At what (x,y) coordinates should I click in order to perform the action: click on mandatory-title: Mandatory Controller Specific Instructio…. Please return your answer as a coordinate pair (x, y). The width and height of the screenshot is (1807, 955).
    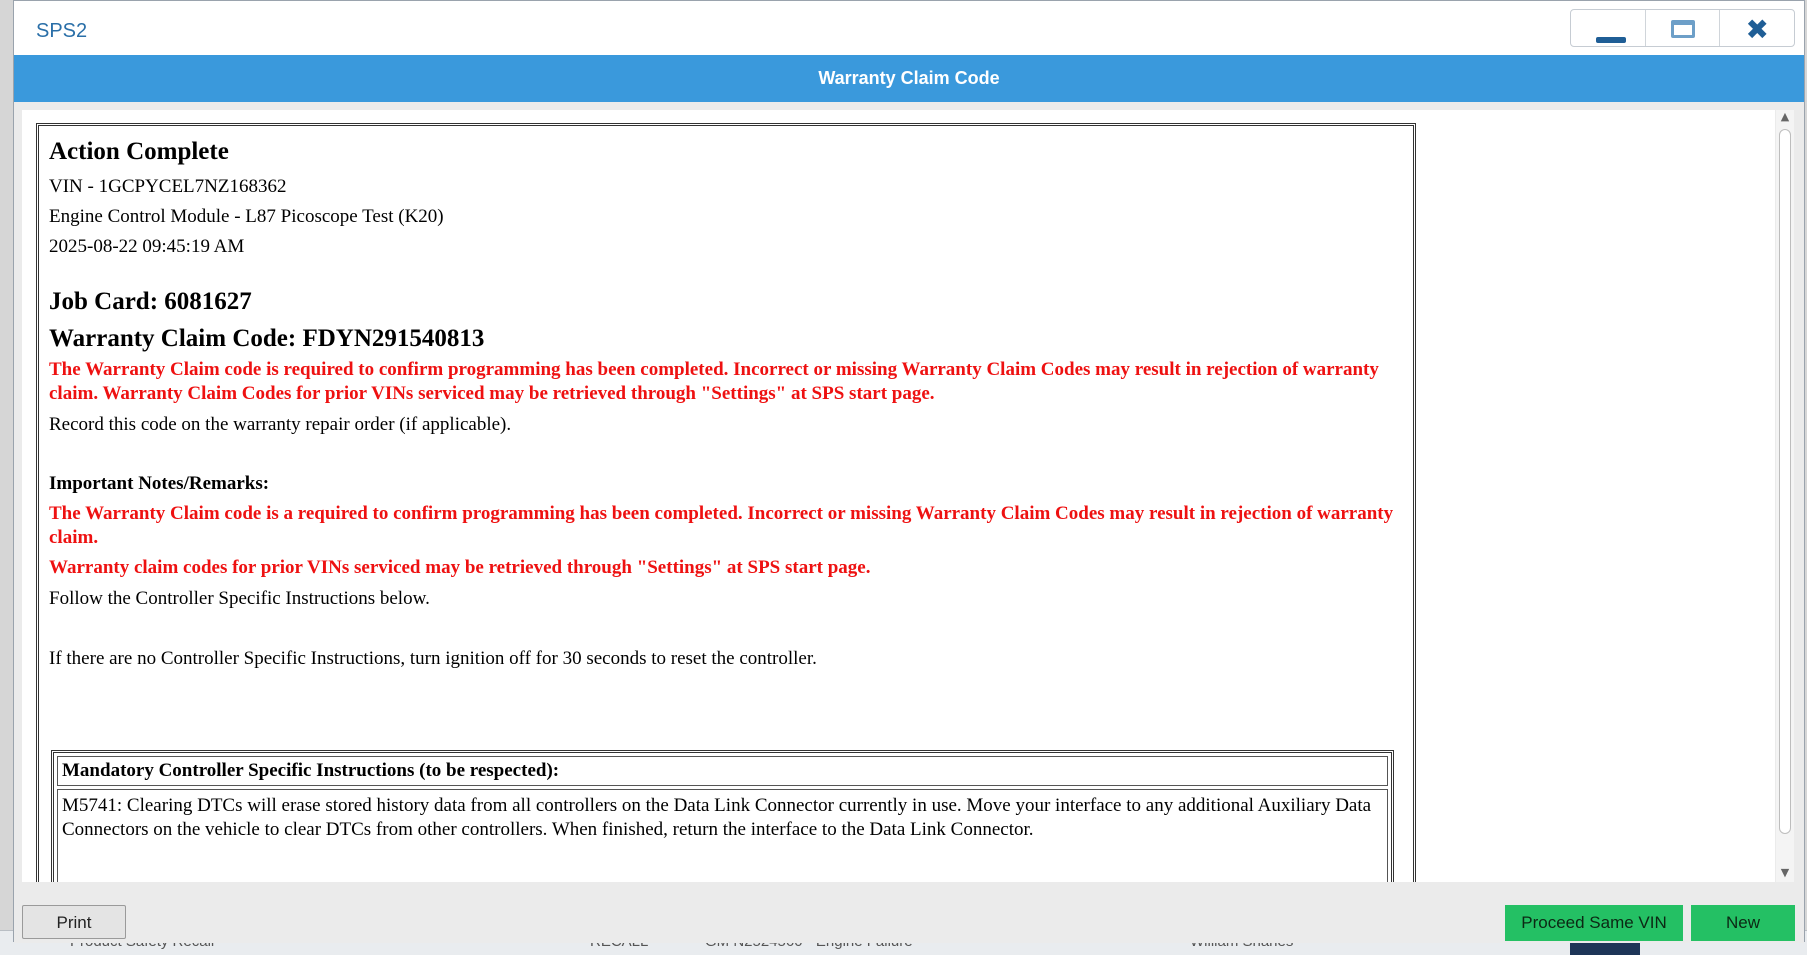
    Looking at the image, I should click on (722, 771).